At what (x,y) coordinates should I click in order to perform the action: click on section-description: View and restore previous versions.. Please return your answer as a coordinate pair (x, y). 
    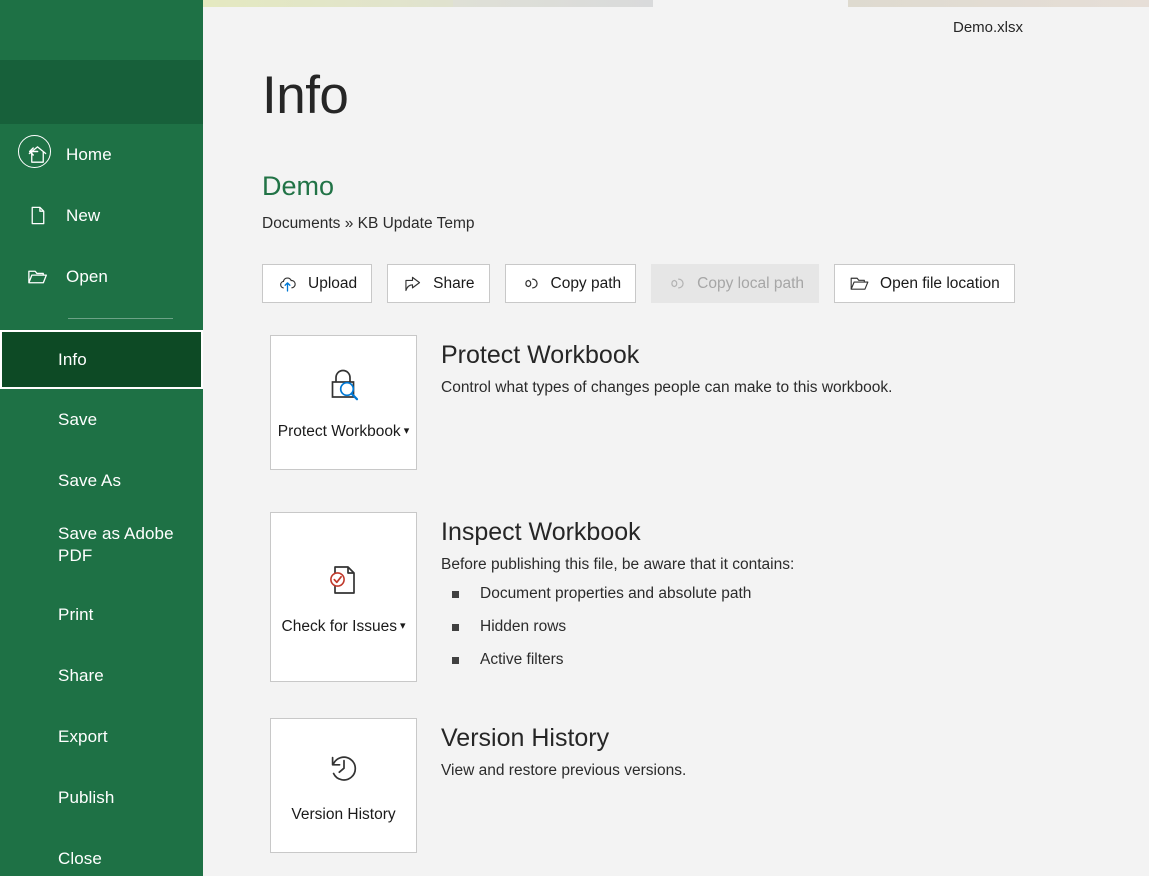
    Looking at the image, I should click on (564, 770).